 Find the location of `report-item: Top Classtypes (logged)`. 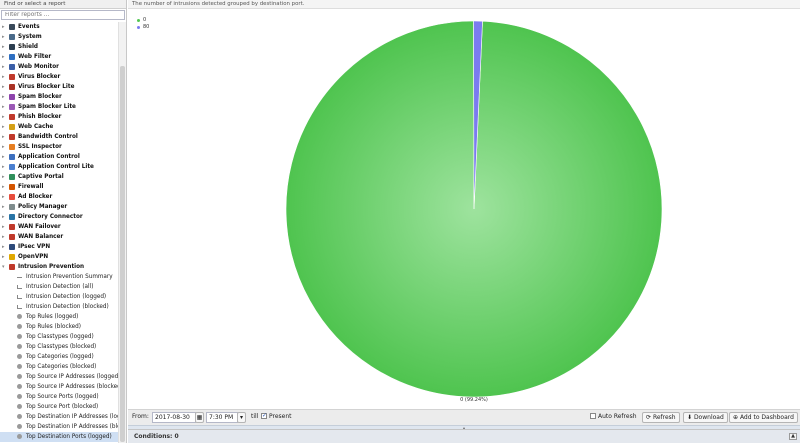

report-item: Top Classtypes (logged) is located at coordinates (59, 337).